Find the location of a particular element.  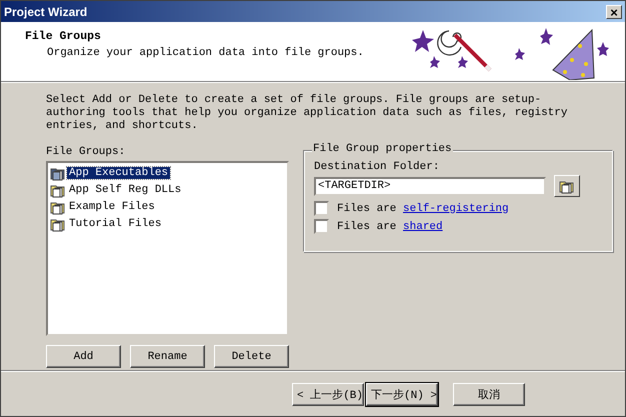

window-title: Project Wizard is located at coordinates (46, 11).